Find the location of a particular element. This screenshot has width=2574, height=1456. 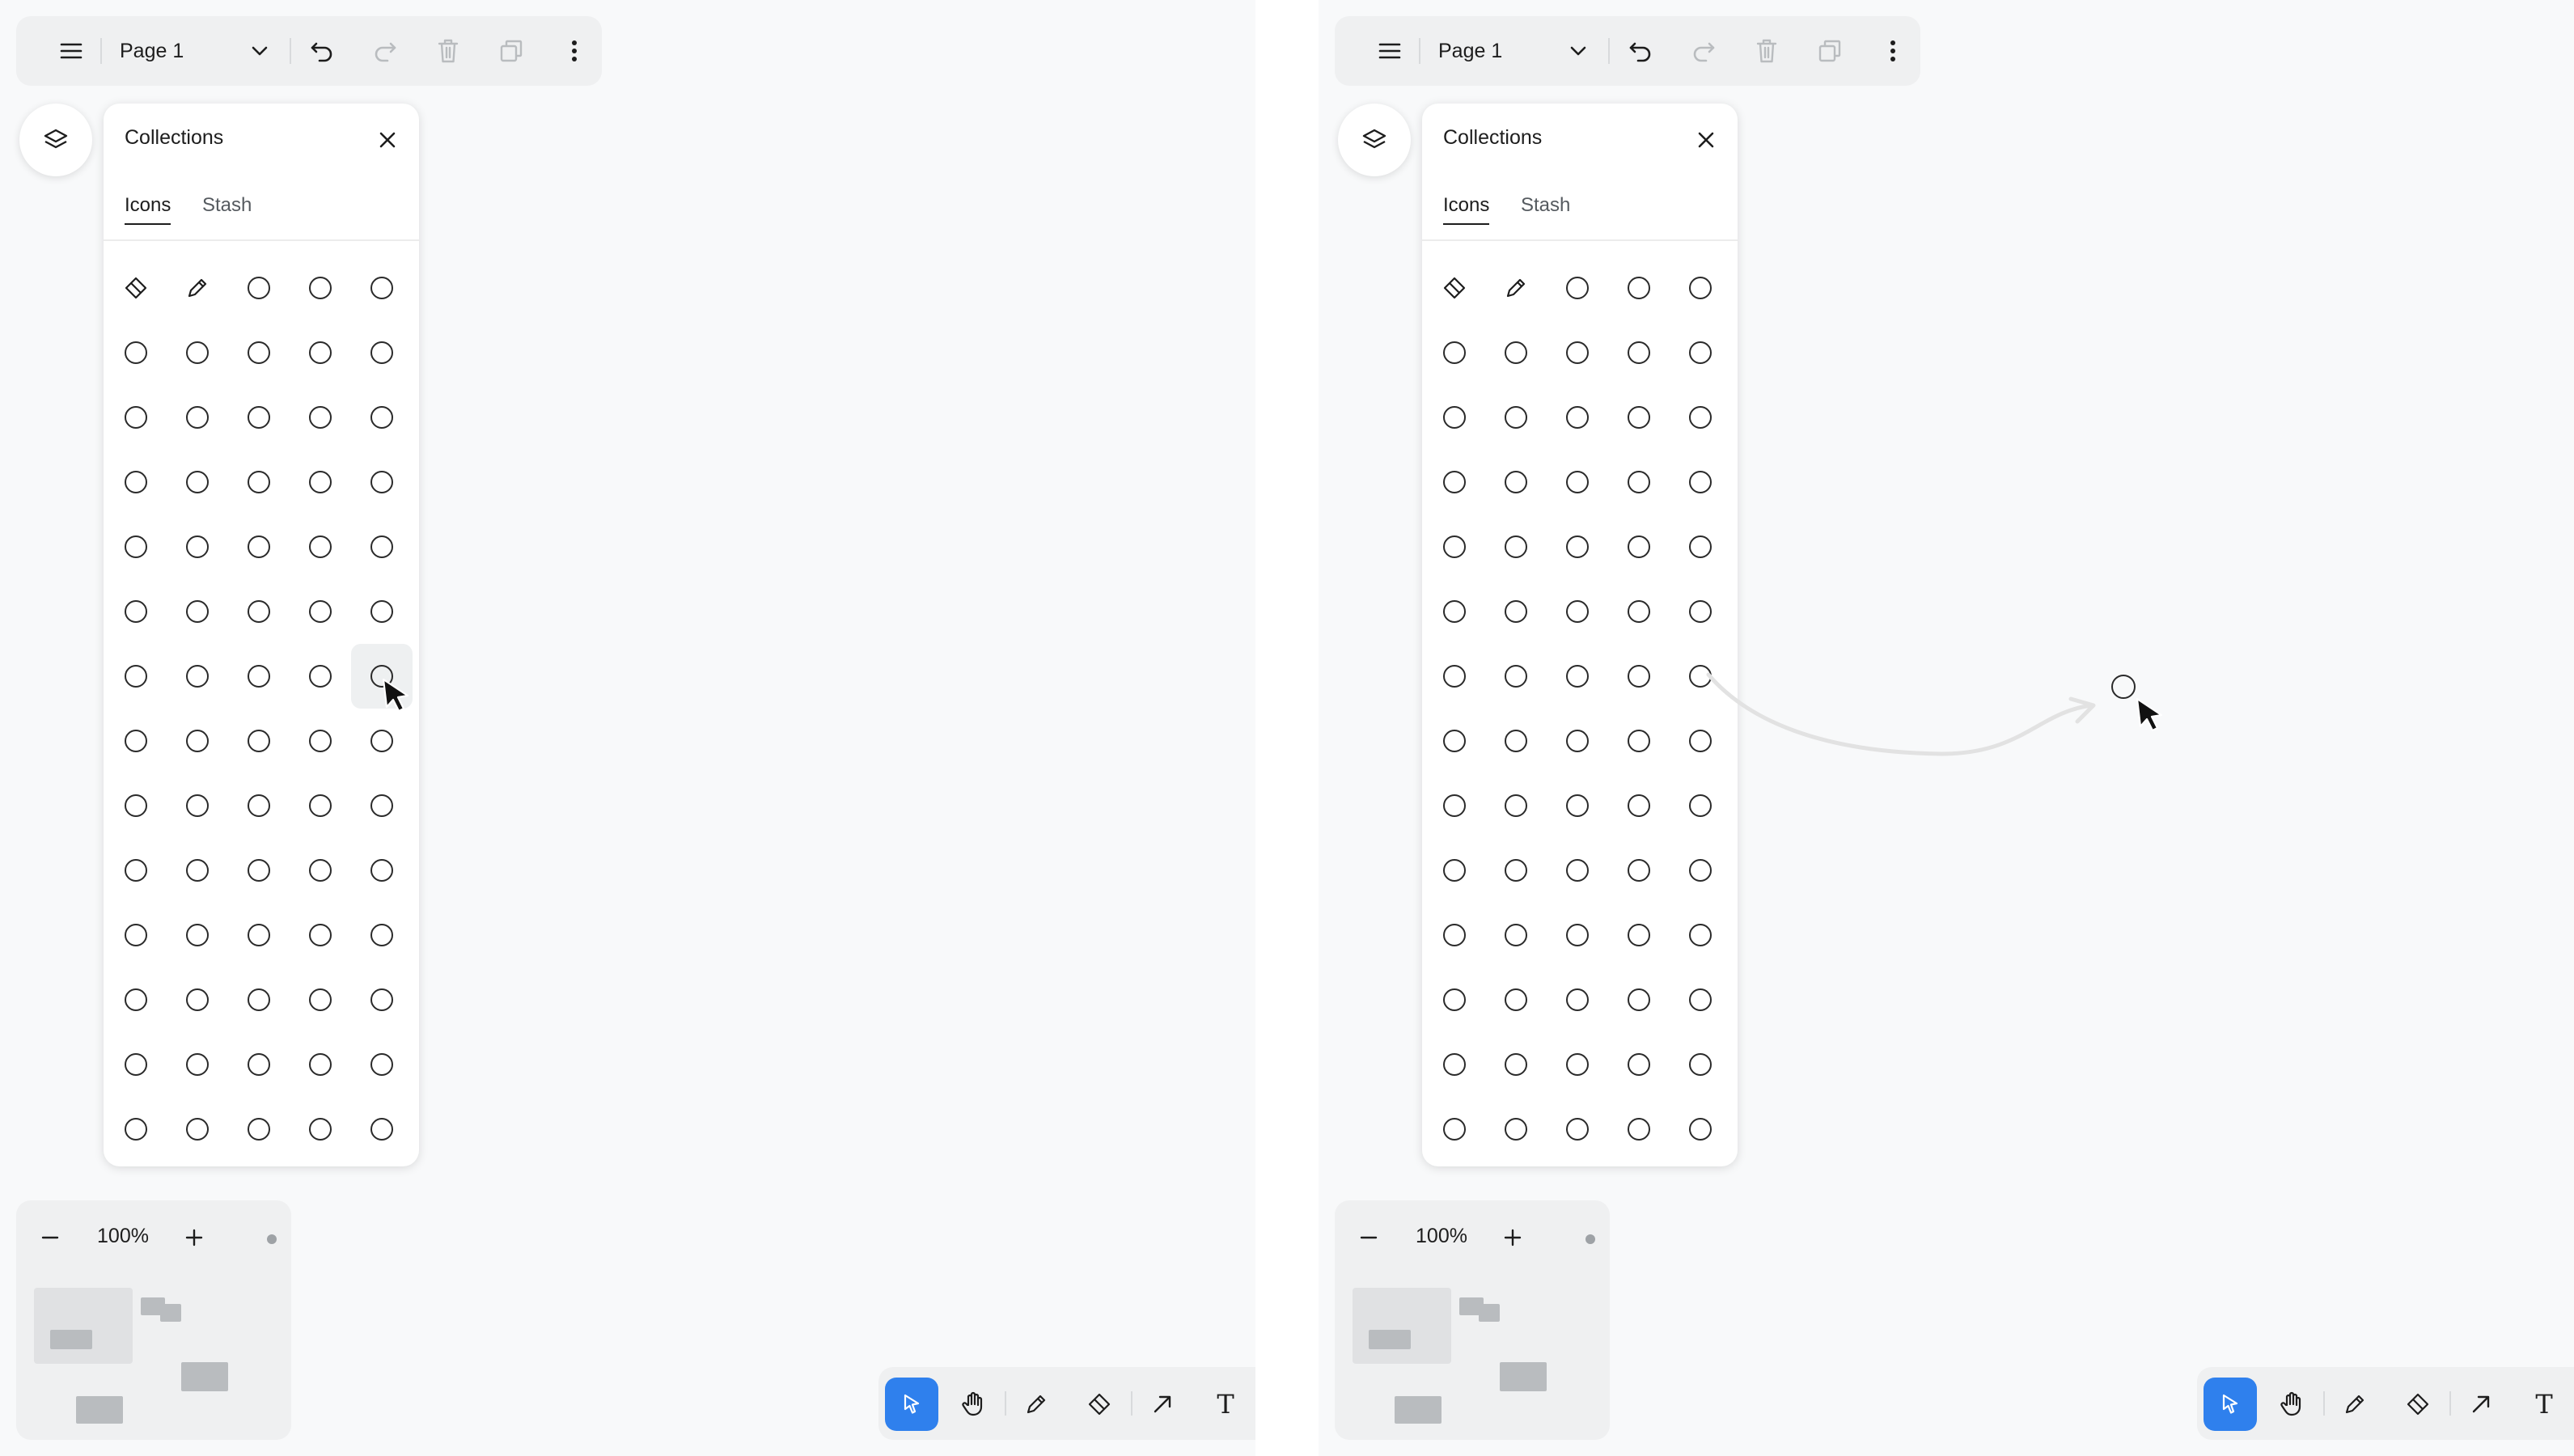

tool-eraser is located at coordinates (2418, 1405).